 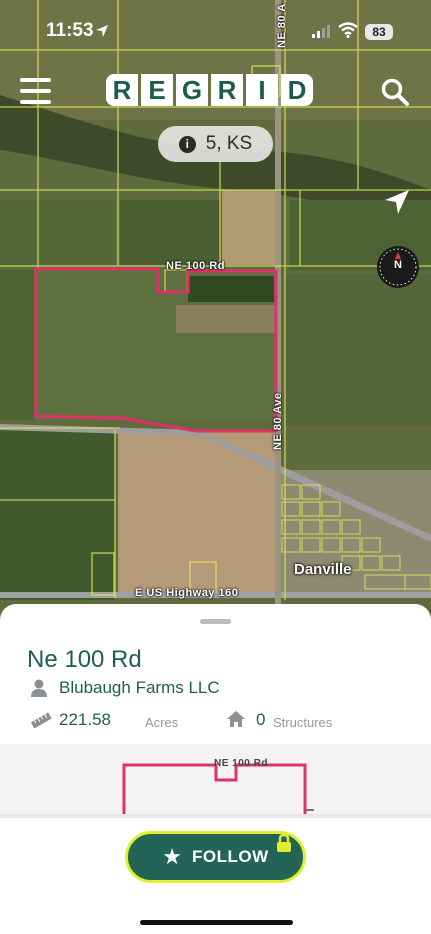 I want to click on acres-unit: Acres, so click(x=162, y=722).